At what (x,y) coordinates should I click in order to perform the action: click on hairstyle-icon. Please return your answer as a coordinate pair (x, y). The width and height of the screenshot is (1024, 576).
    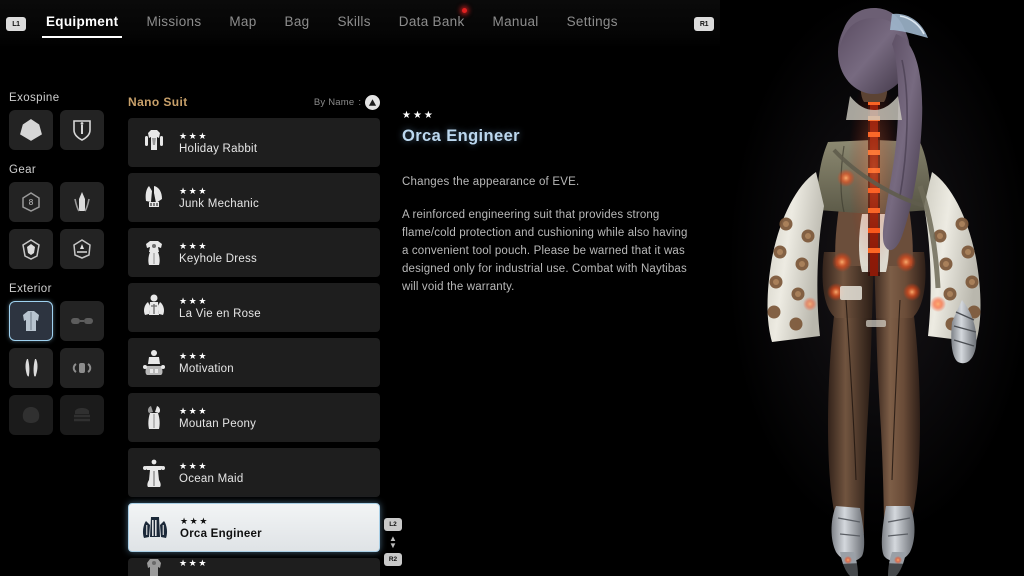
    Looking at the image, I should click on (31, 415).